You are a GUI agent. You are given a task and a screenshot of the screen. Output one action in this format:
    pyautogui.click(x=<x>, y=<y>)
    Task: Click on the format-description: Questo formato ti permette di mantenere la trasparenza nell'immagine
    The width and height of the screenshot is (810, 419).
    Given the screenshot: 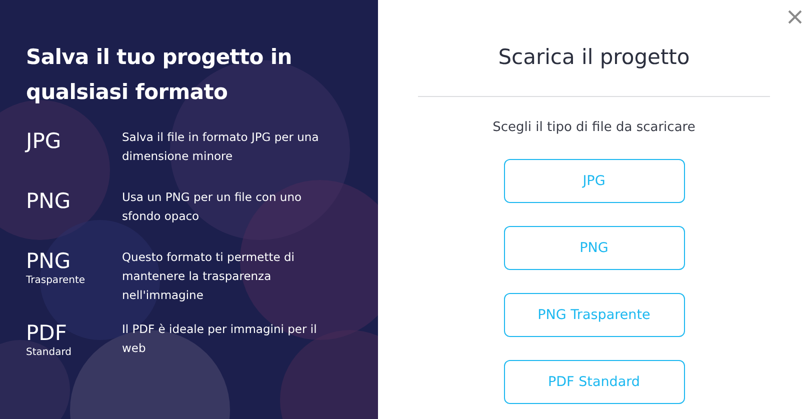 What is the action you would take?
    pyautogui.click(x=209, y=276)
    